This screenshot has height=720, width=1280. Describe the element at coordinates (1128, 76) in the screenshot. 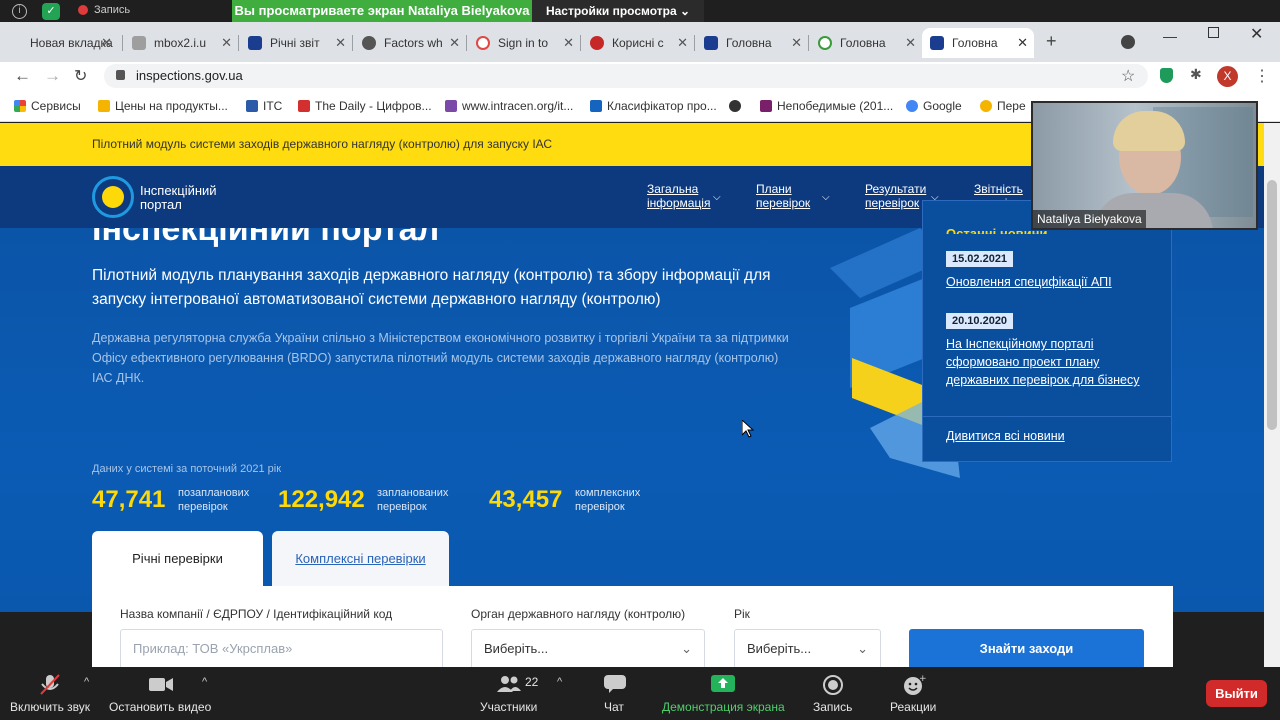

I see `star-icon: ☆` at that location.